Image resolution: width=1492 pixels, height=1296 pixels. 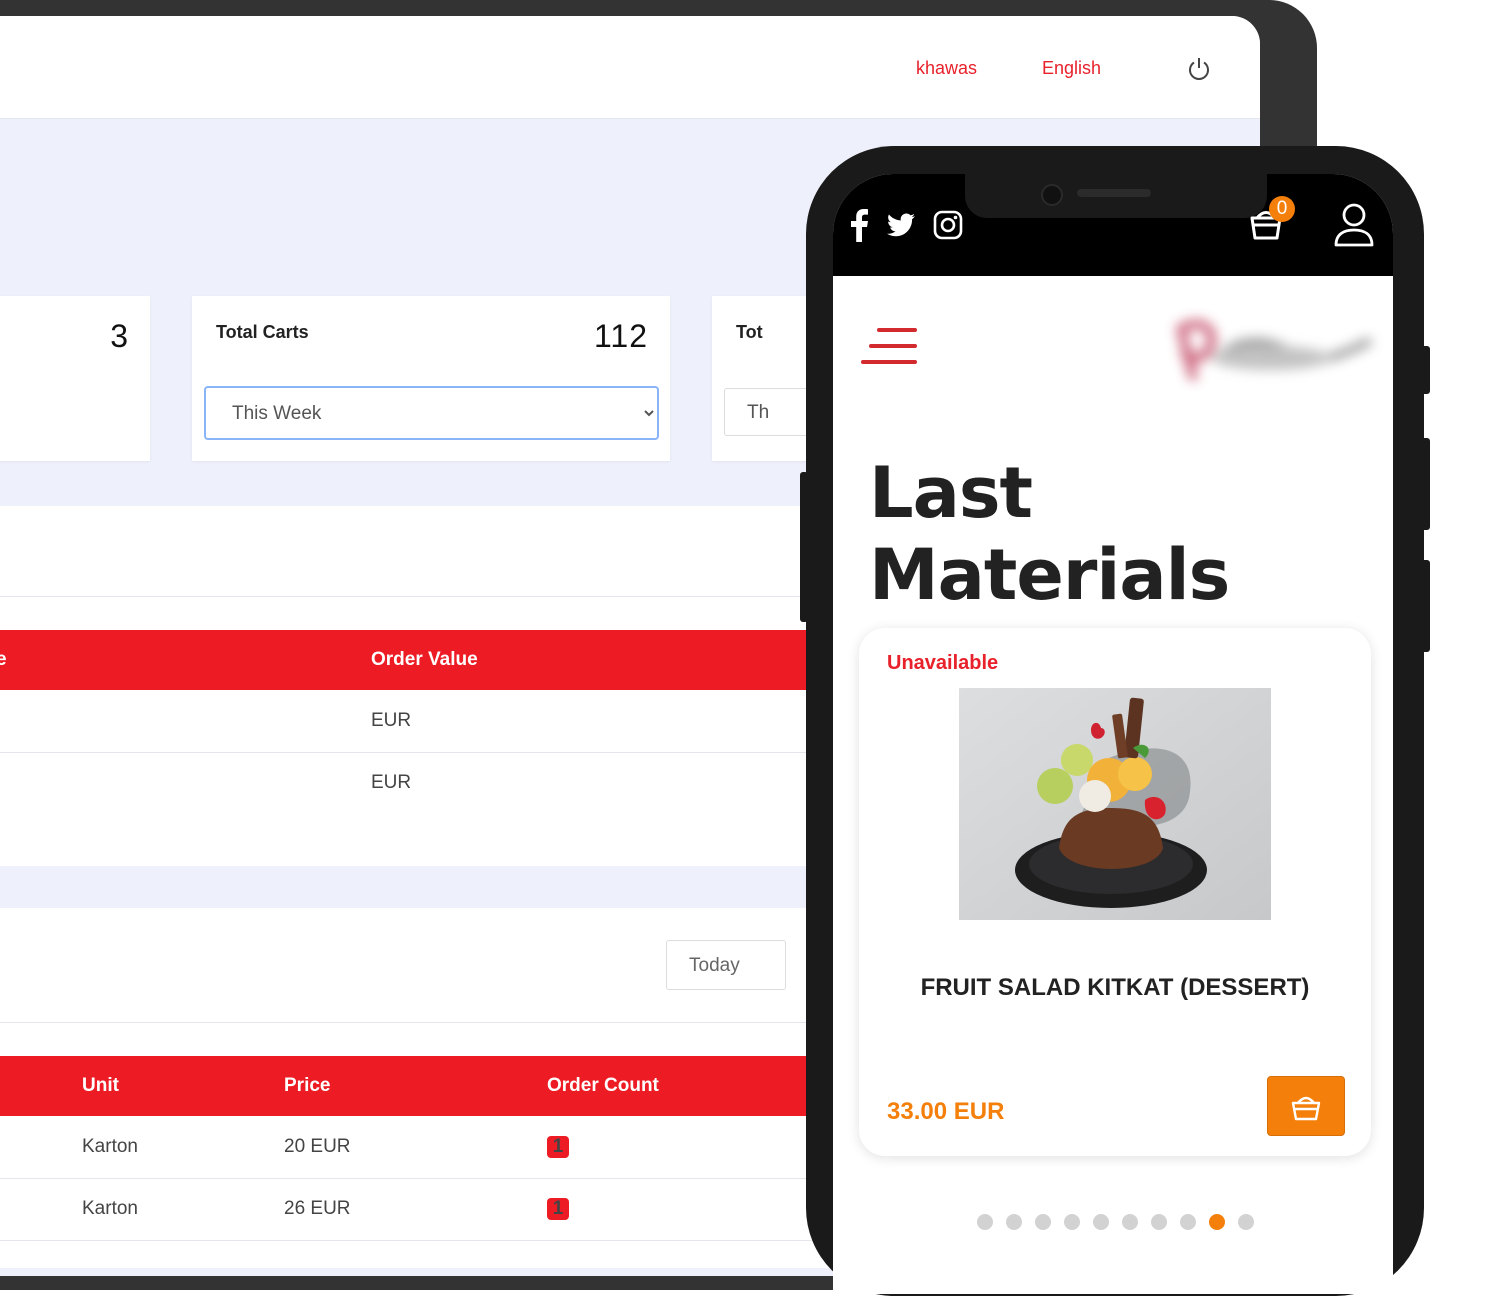 What do you see at coordinates (943, 663) in the screenshot?
I see `availability-badge: Unavailable` at bounding box center [943, 663].